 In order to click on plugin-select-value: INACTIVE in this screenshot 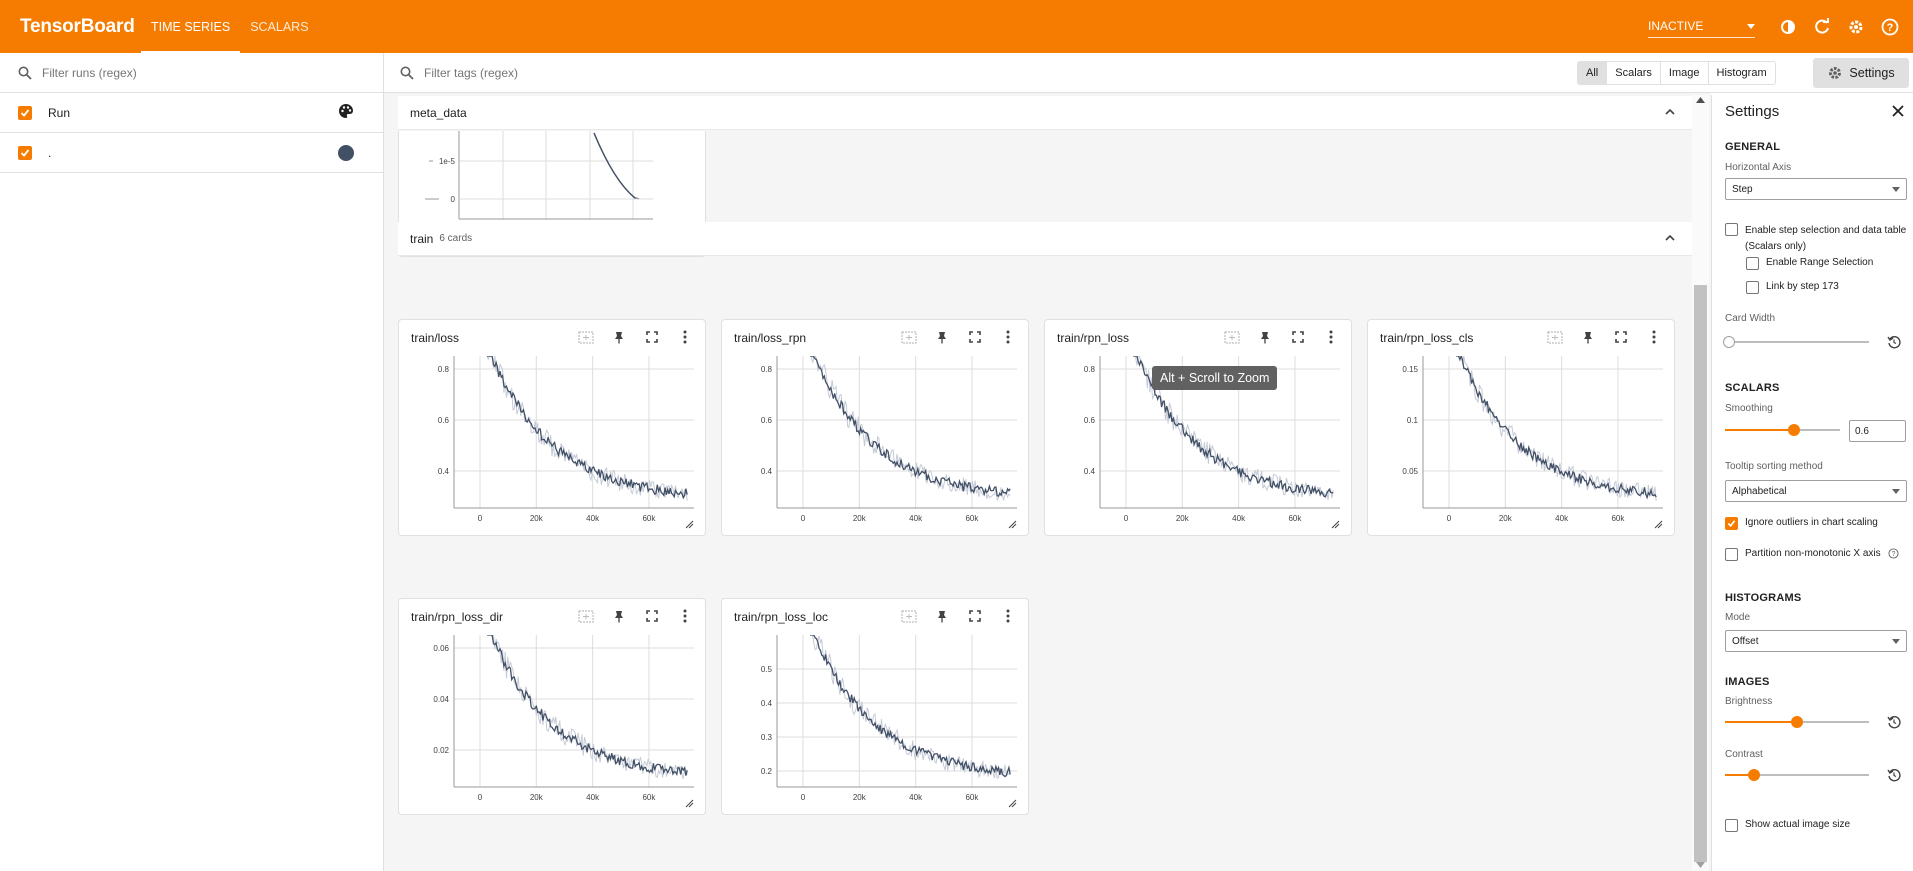, I will do `click(1676, 26)`.